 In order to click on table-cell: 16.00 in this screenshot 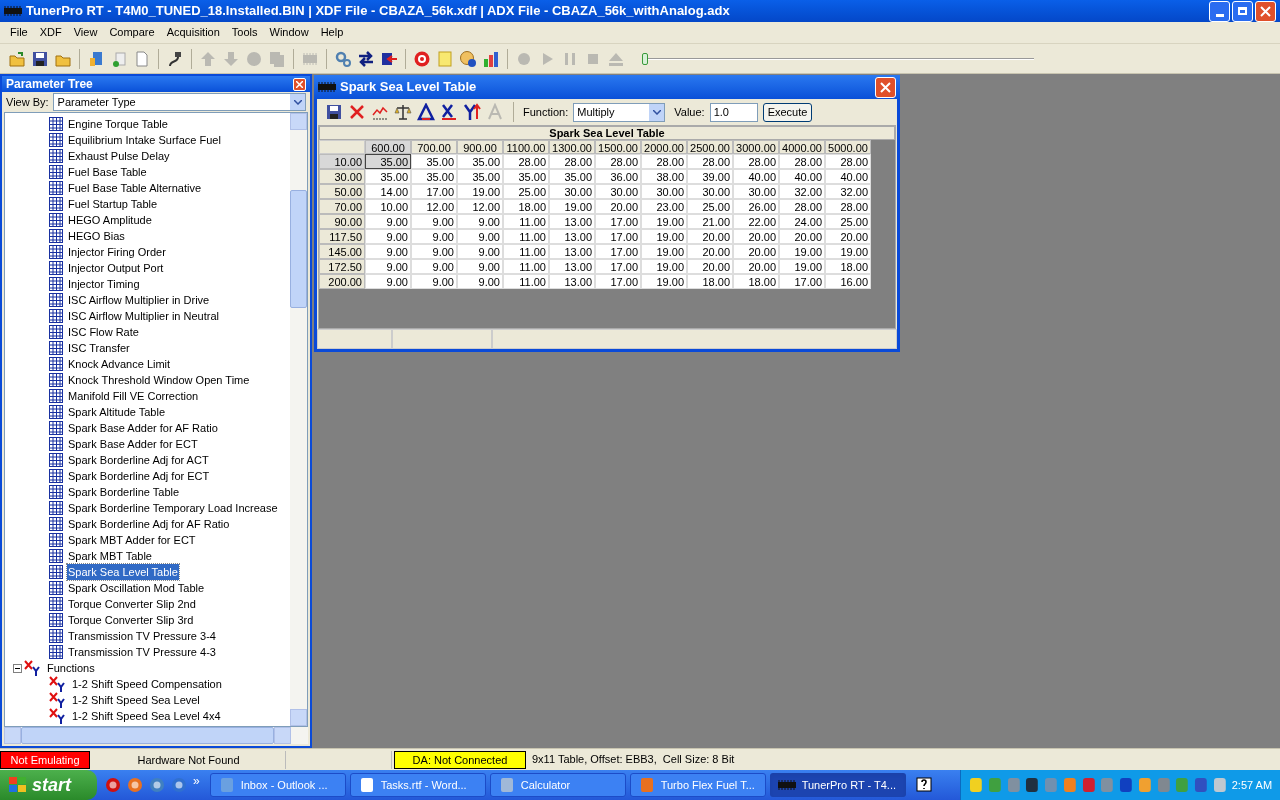, I will do `click(848, 281)`.